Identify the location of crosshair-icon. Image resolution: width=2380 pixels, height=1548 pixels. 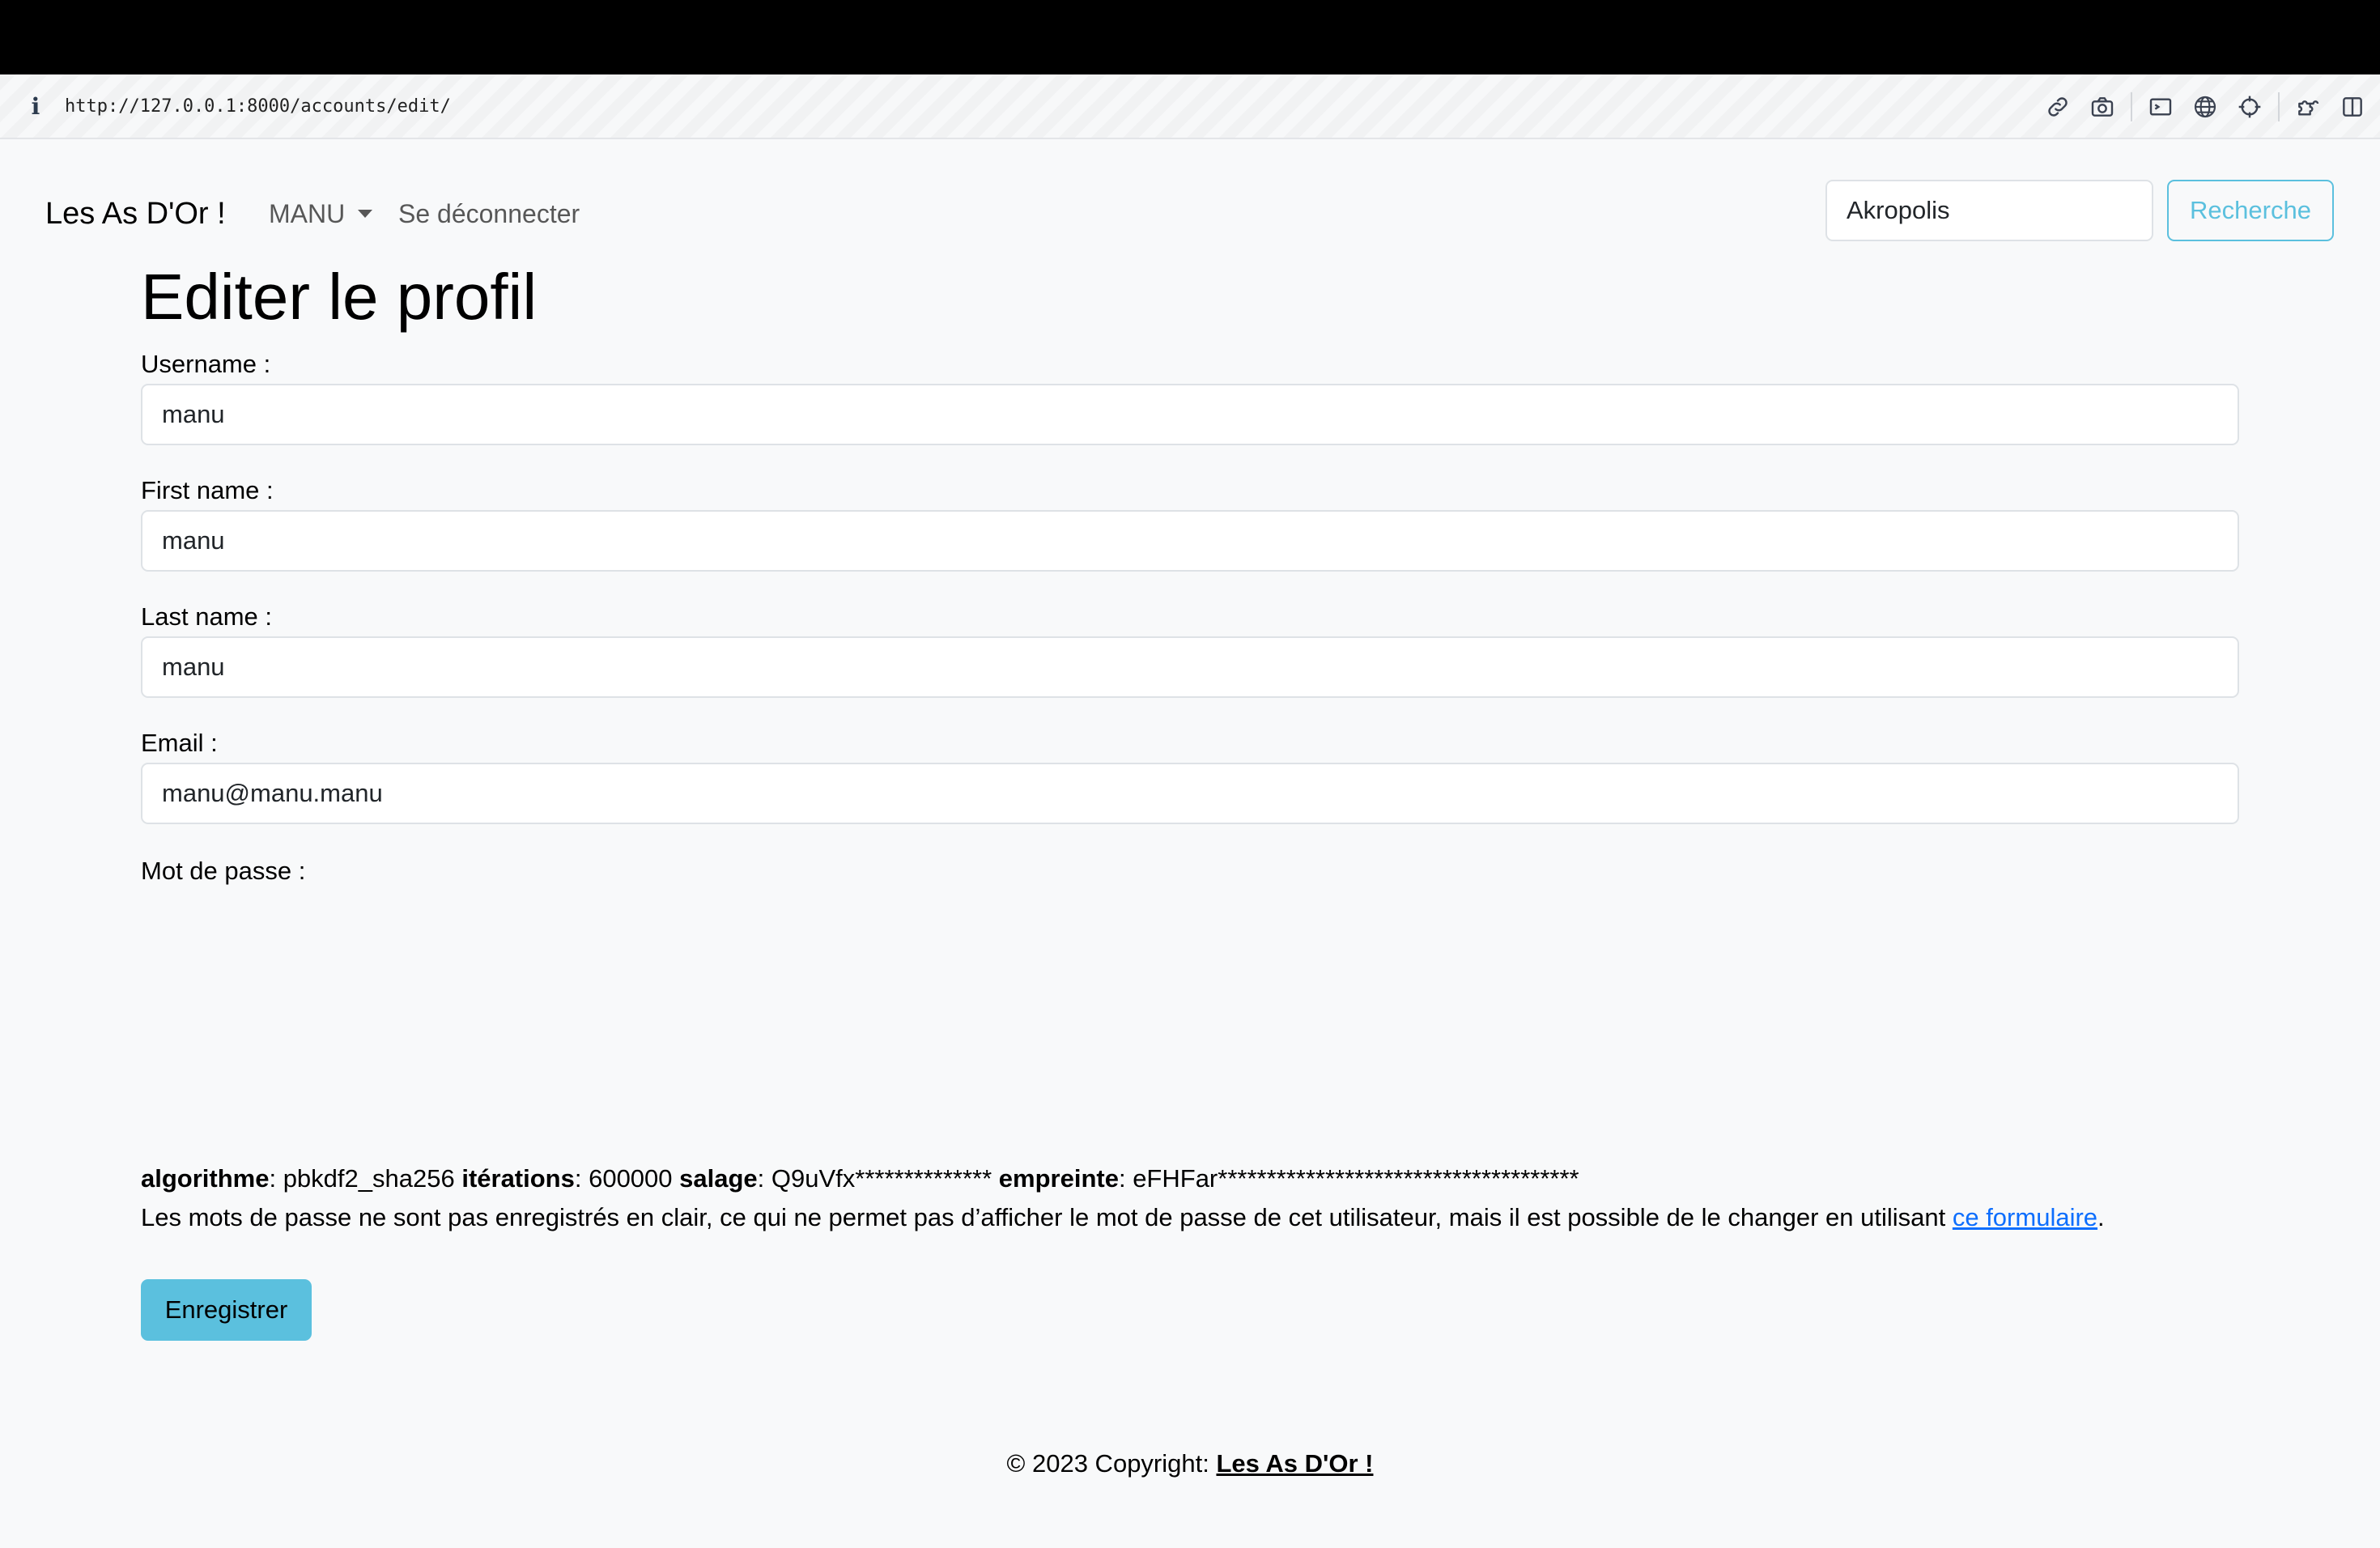
(2249, 107).